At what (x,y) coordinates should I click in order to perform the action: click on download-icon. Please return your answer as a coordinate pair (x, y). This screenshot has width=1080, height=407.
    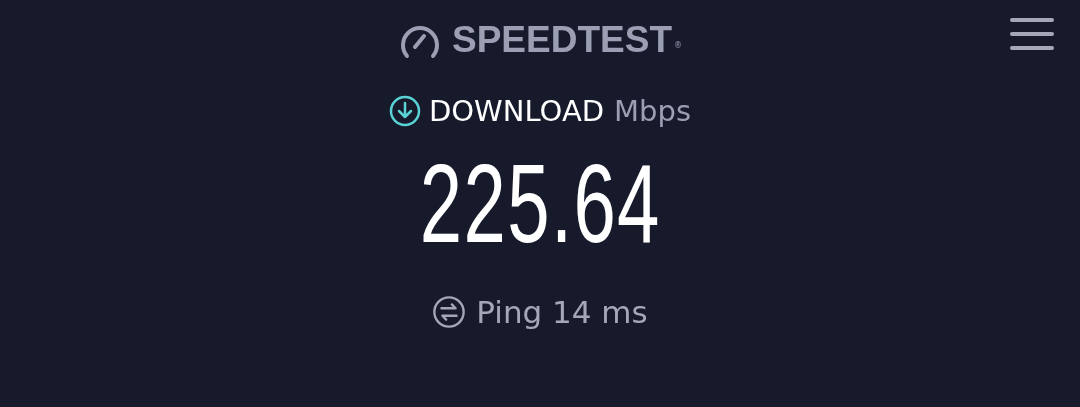
    Looking at the image, I should click on (404, 111).